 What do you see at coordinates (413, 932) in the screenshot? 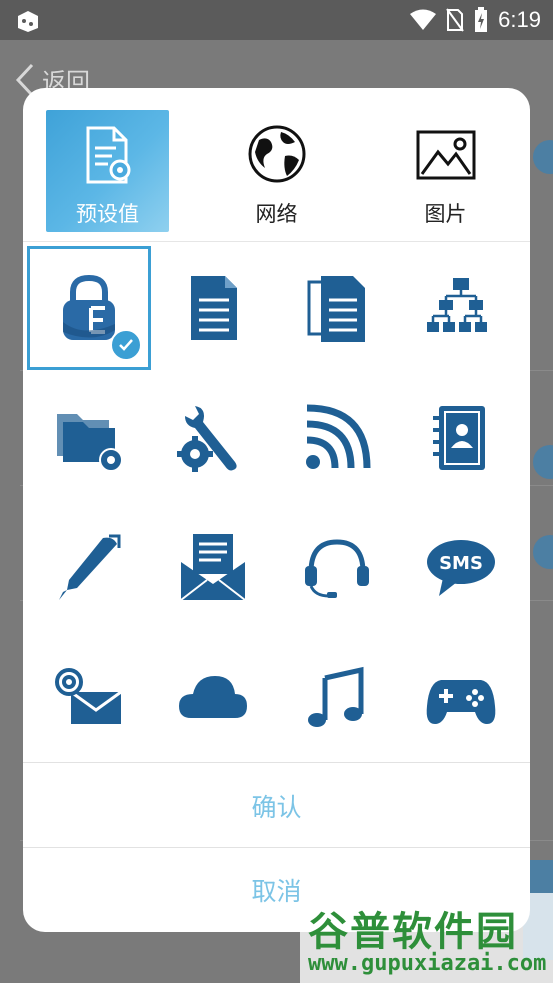
I see `watermark-title: 谷普软件园` at bounding box center [413, 932].